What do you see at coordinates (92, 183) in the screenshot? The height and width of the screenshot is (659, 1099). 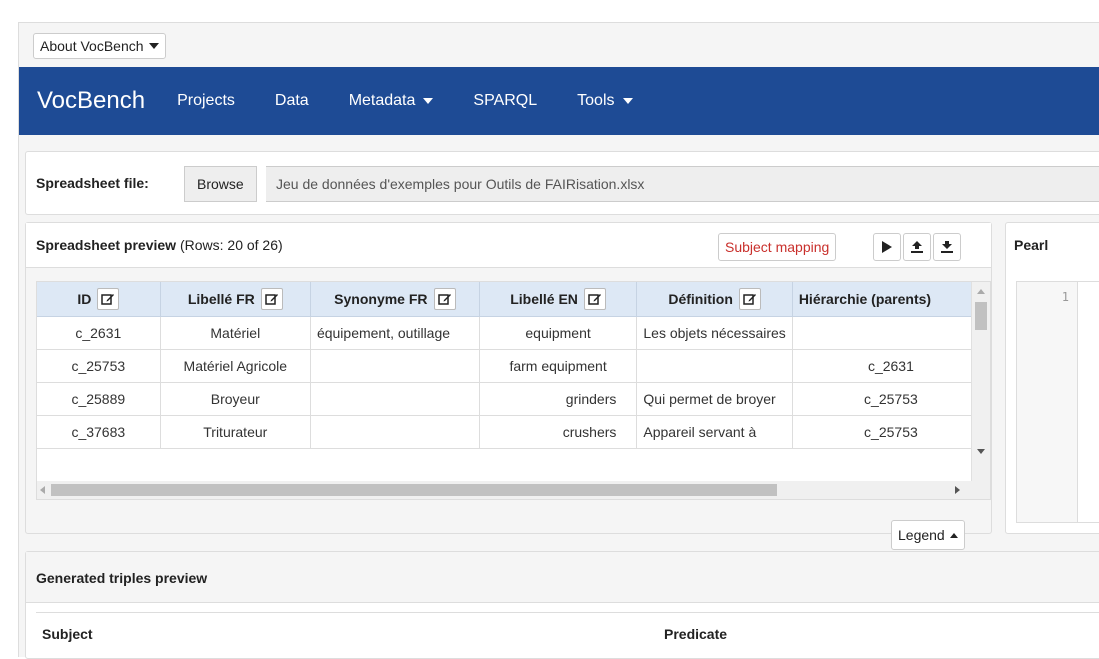 I see `spreadsheet-file-label: Spreadsheet file:` at bounding box center [92, 183].